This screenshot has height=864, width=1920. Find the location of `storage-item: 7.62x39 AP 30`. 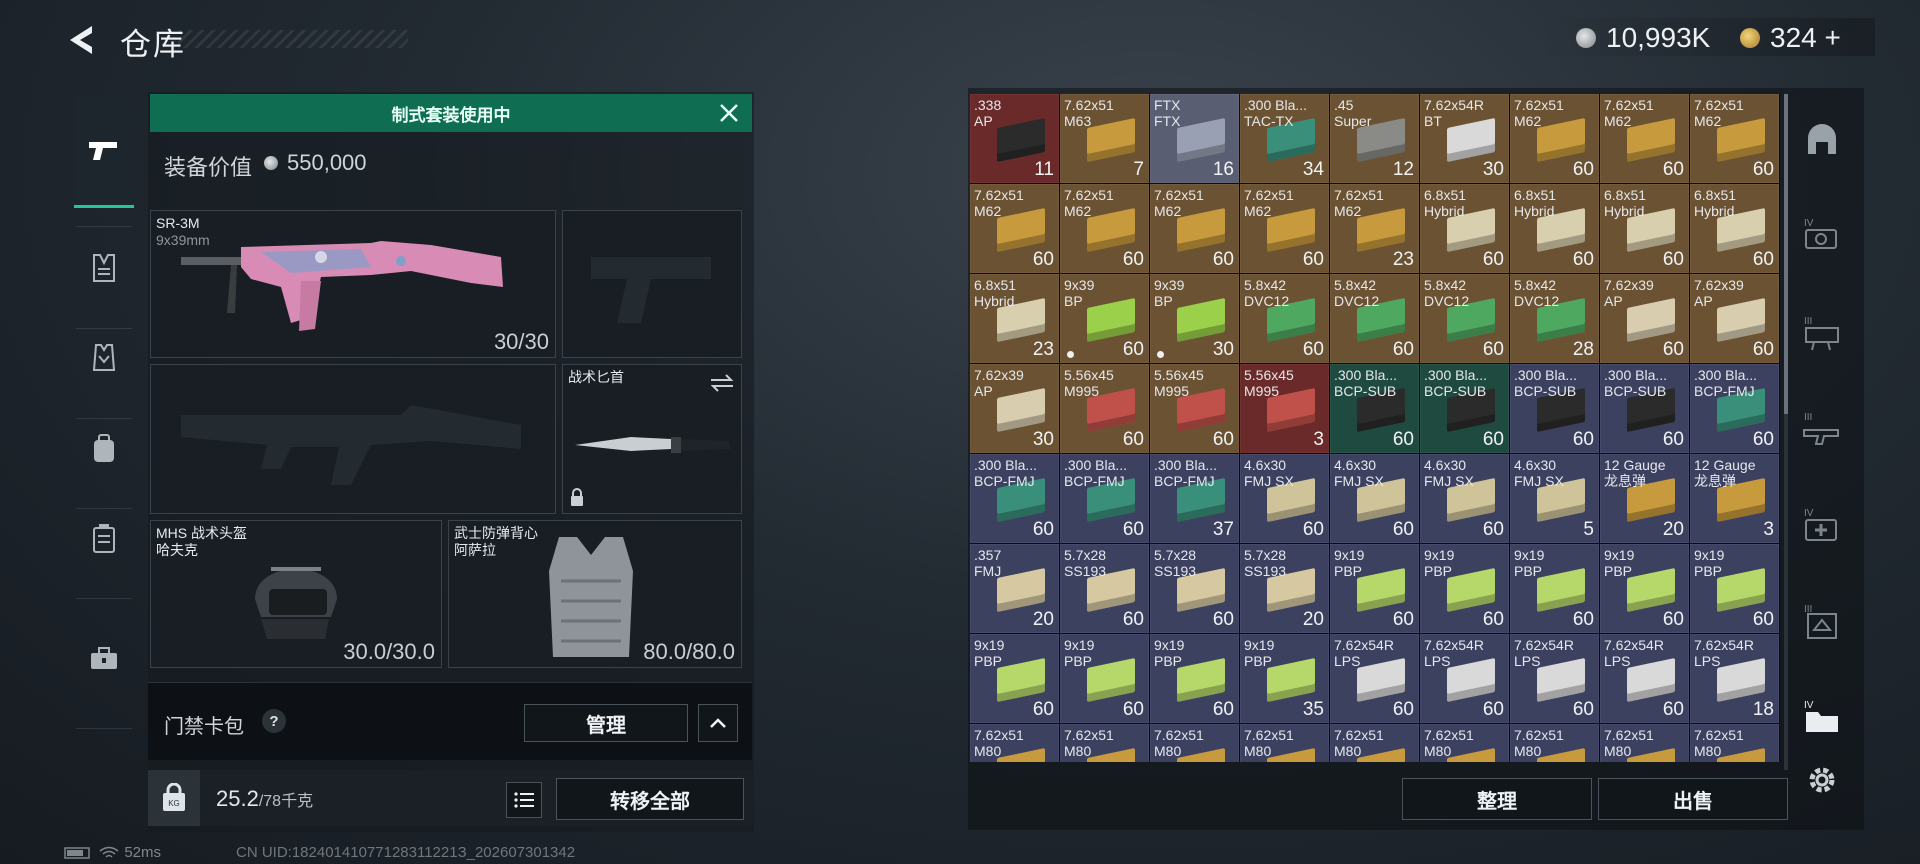

storage-item: 7.62x39 AP 30 is located at coordinates (1014, 408).